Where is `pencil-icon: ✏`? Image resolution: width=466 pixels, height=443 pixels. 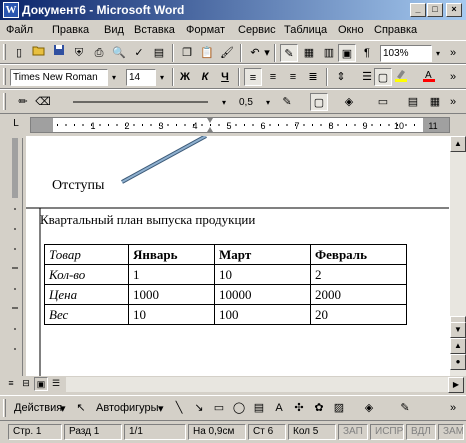
pencil-icon: ✏ is located at coordinates (23, 102).